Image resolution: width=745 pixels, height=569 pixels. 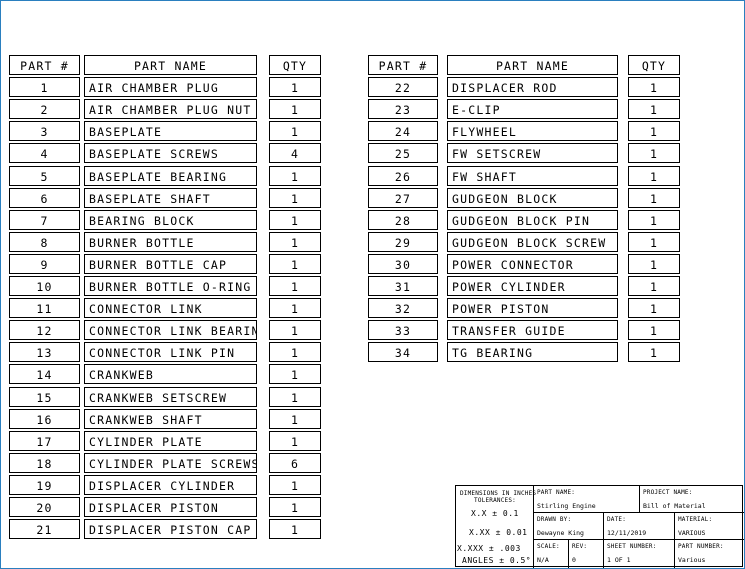 What do you see at coordinates (495, 500) in the screenshot?
I see `tolerance-subheading: TOLERANCES:` at bounding box center [495, 500].